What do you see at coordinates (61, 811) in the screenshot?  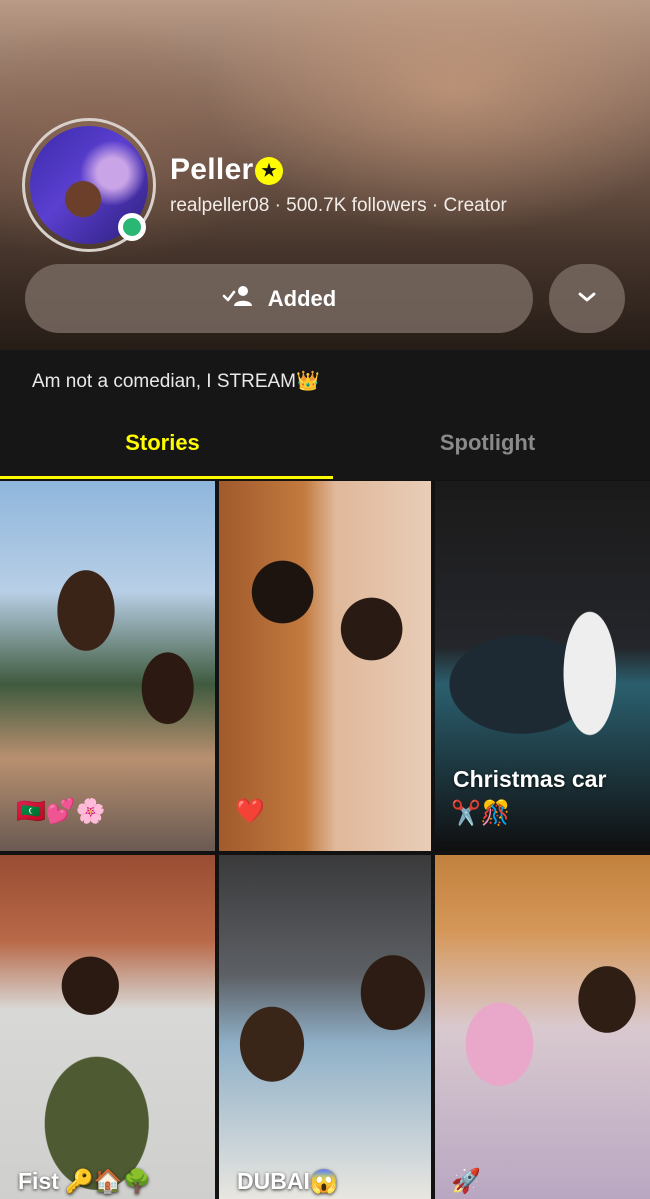 I see `story-emoji: 🇲🇻💕🌸` at bounding box center [61, 811].